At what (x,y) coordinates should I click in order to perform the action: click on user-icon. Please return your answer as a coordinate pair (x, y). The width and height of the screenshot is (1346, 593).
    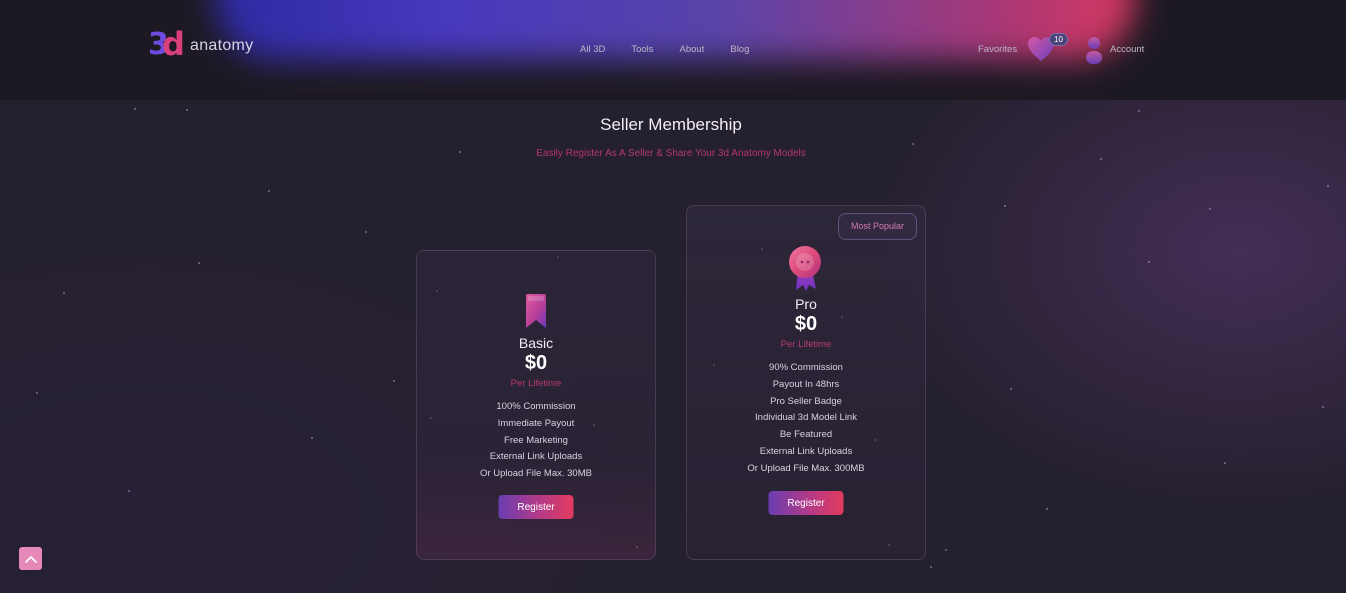
    Looking at the image, I should click on (1094, 50).